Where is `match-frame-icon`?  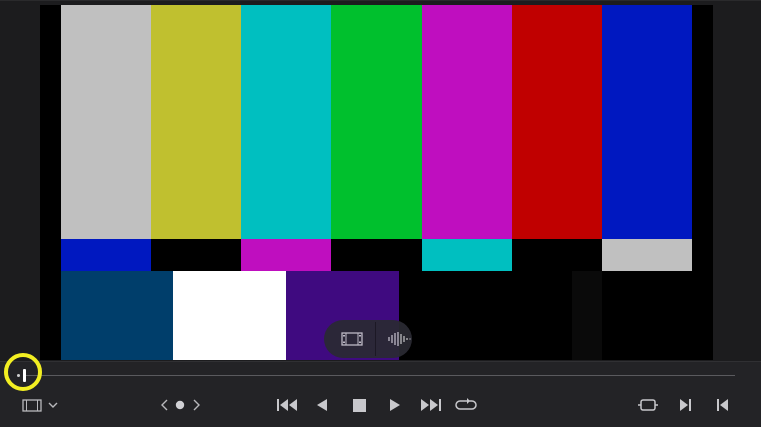 match-frame-icon is located at coordinates (648, 405).